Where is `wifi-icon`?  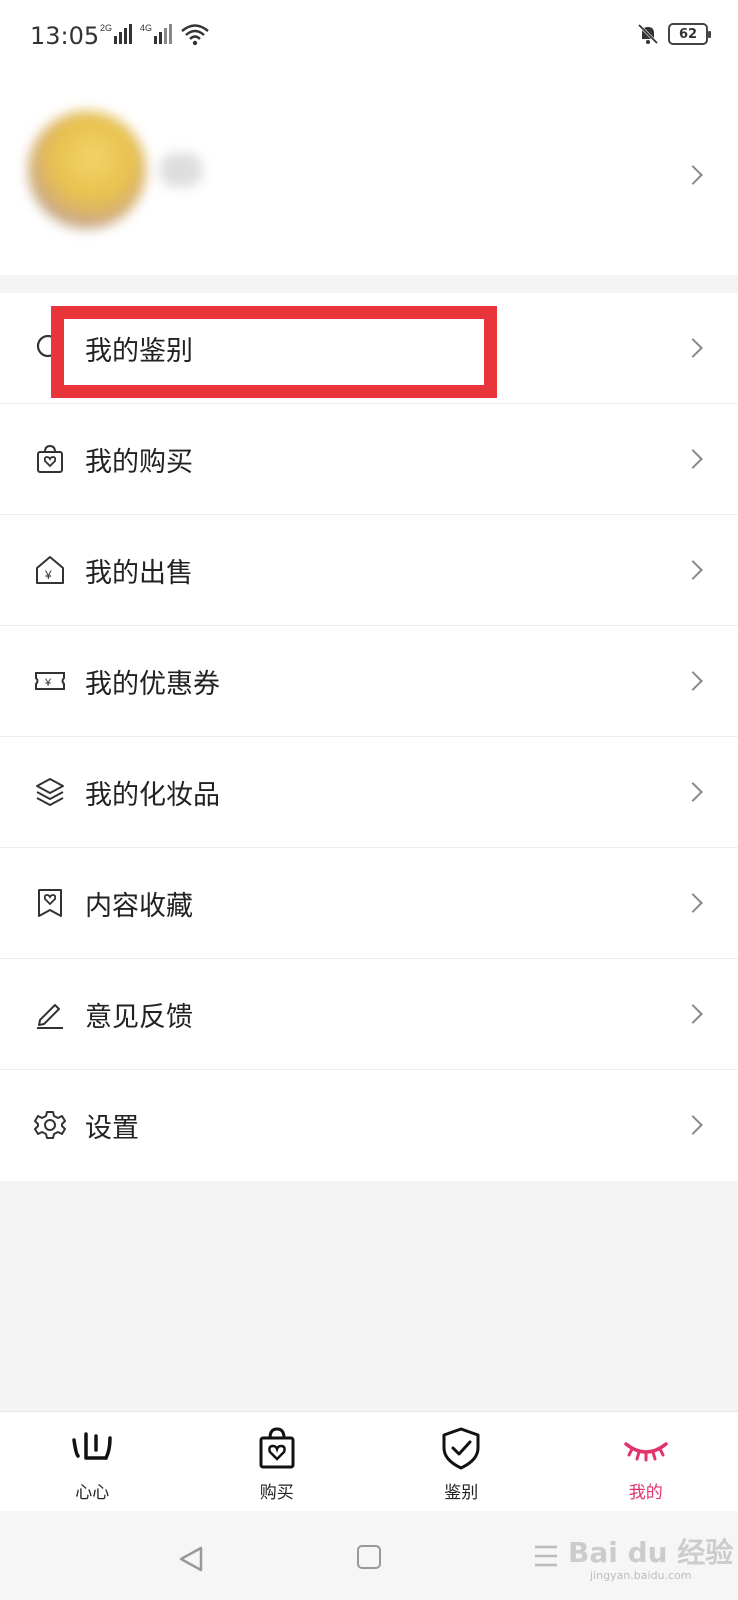
wifi-icon is located at coordinates (195, 35).